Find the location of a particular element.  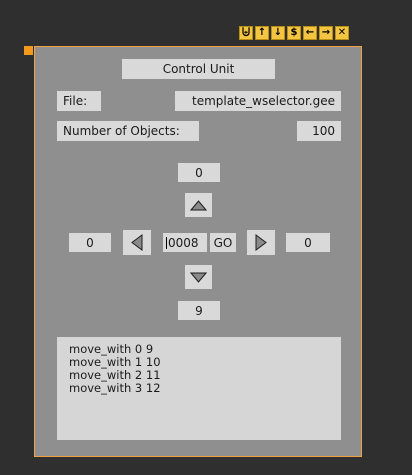

arrow-left-button: ← is located at coordinates (310, 33).